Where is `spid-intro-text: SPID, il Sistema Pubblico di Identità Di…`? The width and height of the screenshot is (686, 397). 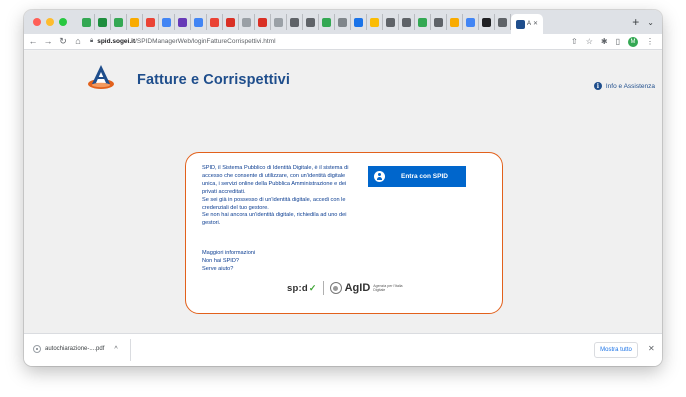
spid-intro-text: SPID, il Sistema Pubblico di Identità Di… is located at coordinates (275, 180).